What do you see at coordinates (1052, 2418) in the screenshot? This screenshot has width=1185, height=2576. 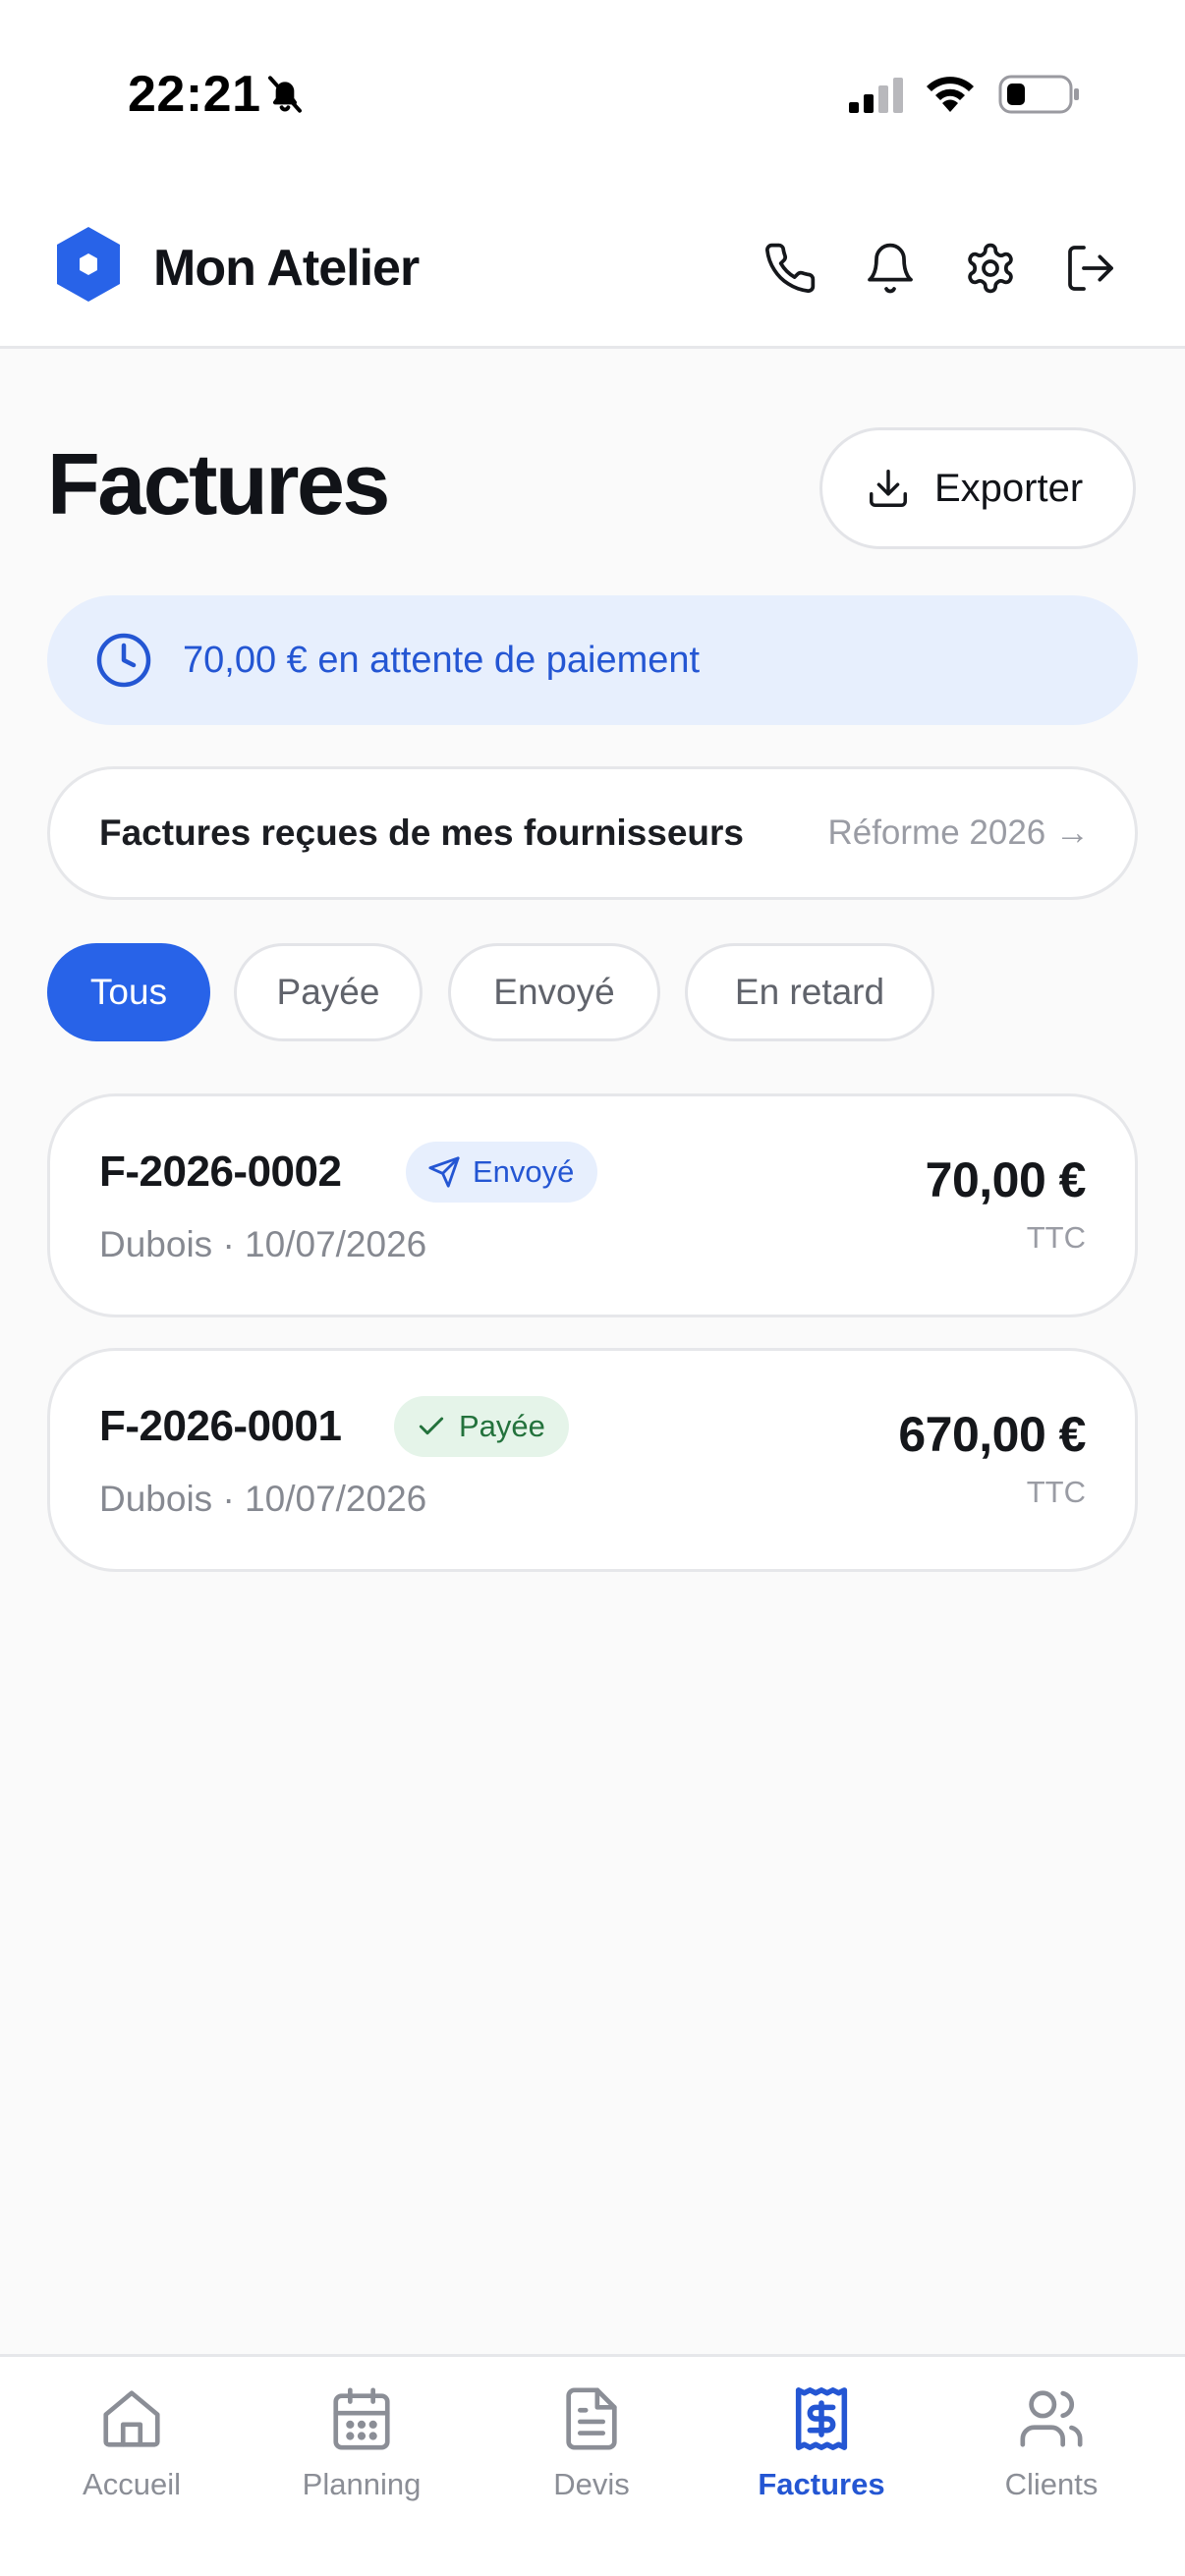 I see `users-icon` at bounding box center [1052, 2418].